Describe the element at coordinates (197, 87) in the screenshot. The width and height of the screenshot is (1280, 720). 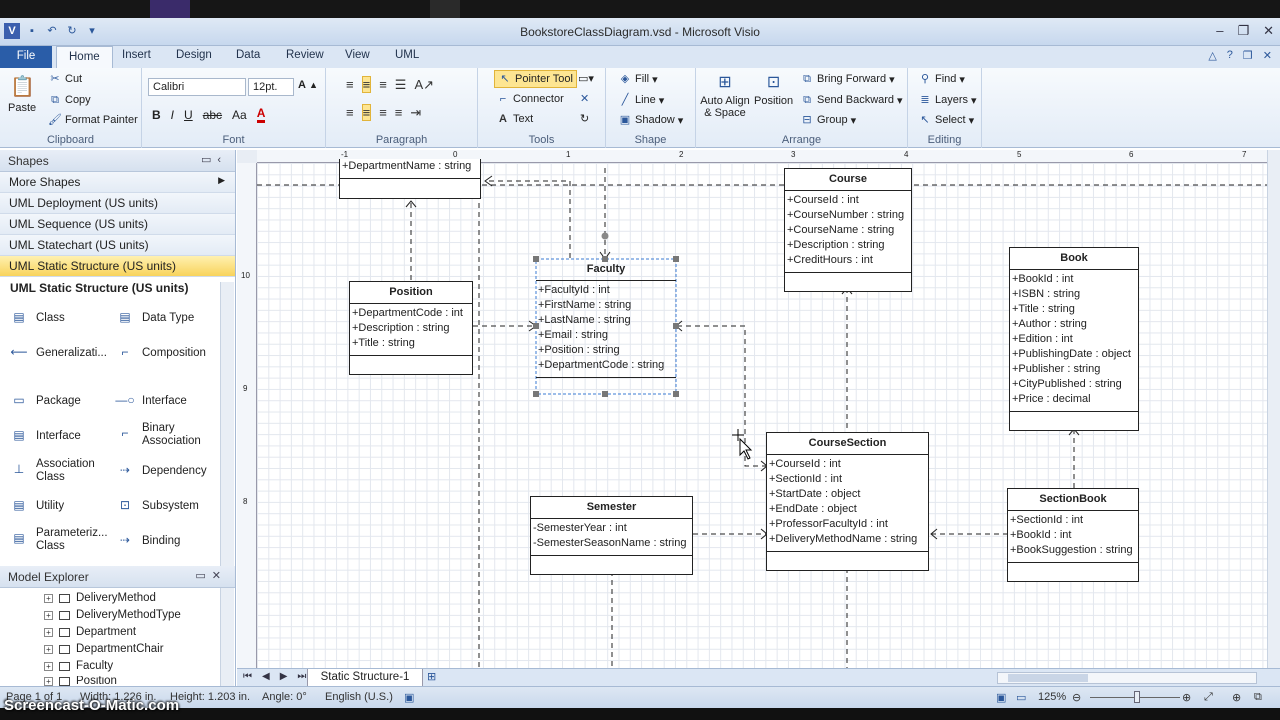
I see `font-family-select: Calibri` at that location.